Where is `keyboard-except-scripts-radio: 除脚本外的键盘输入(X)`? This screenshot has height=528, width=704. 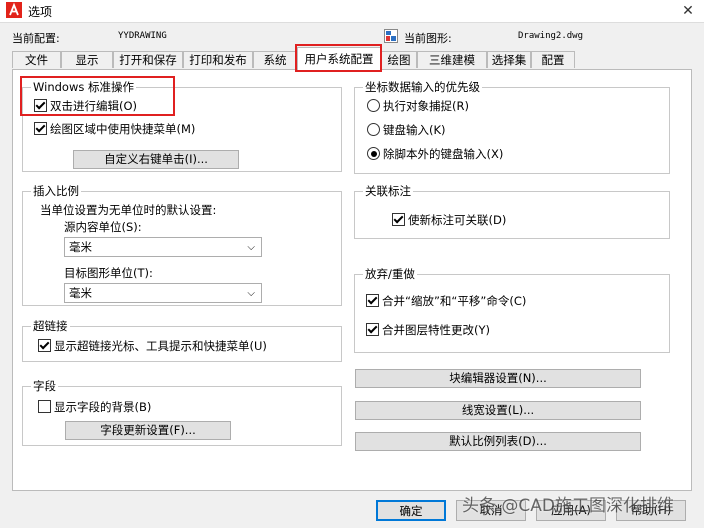 keyboard-except-scripts-radio: 除脚本外的键盘输入(X) is located at coordinates (435, 154).